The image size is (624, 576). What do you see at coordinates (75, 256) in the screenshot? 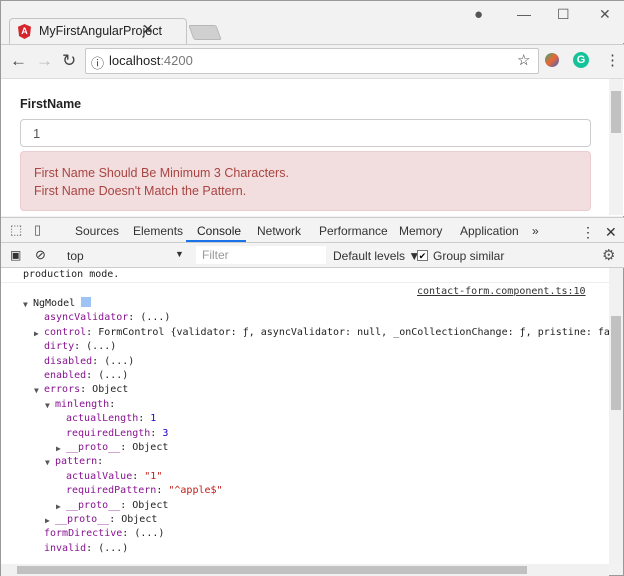
I see `context-select: top` at bounding box center [75, 256].